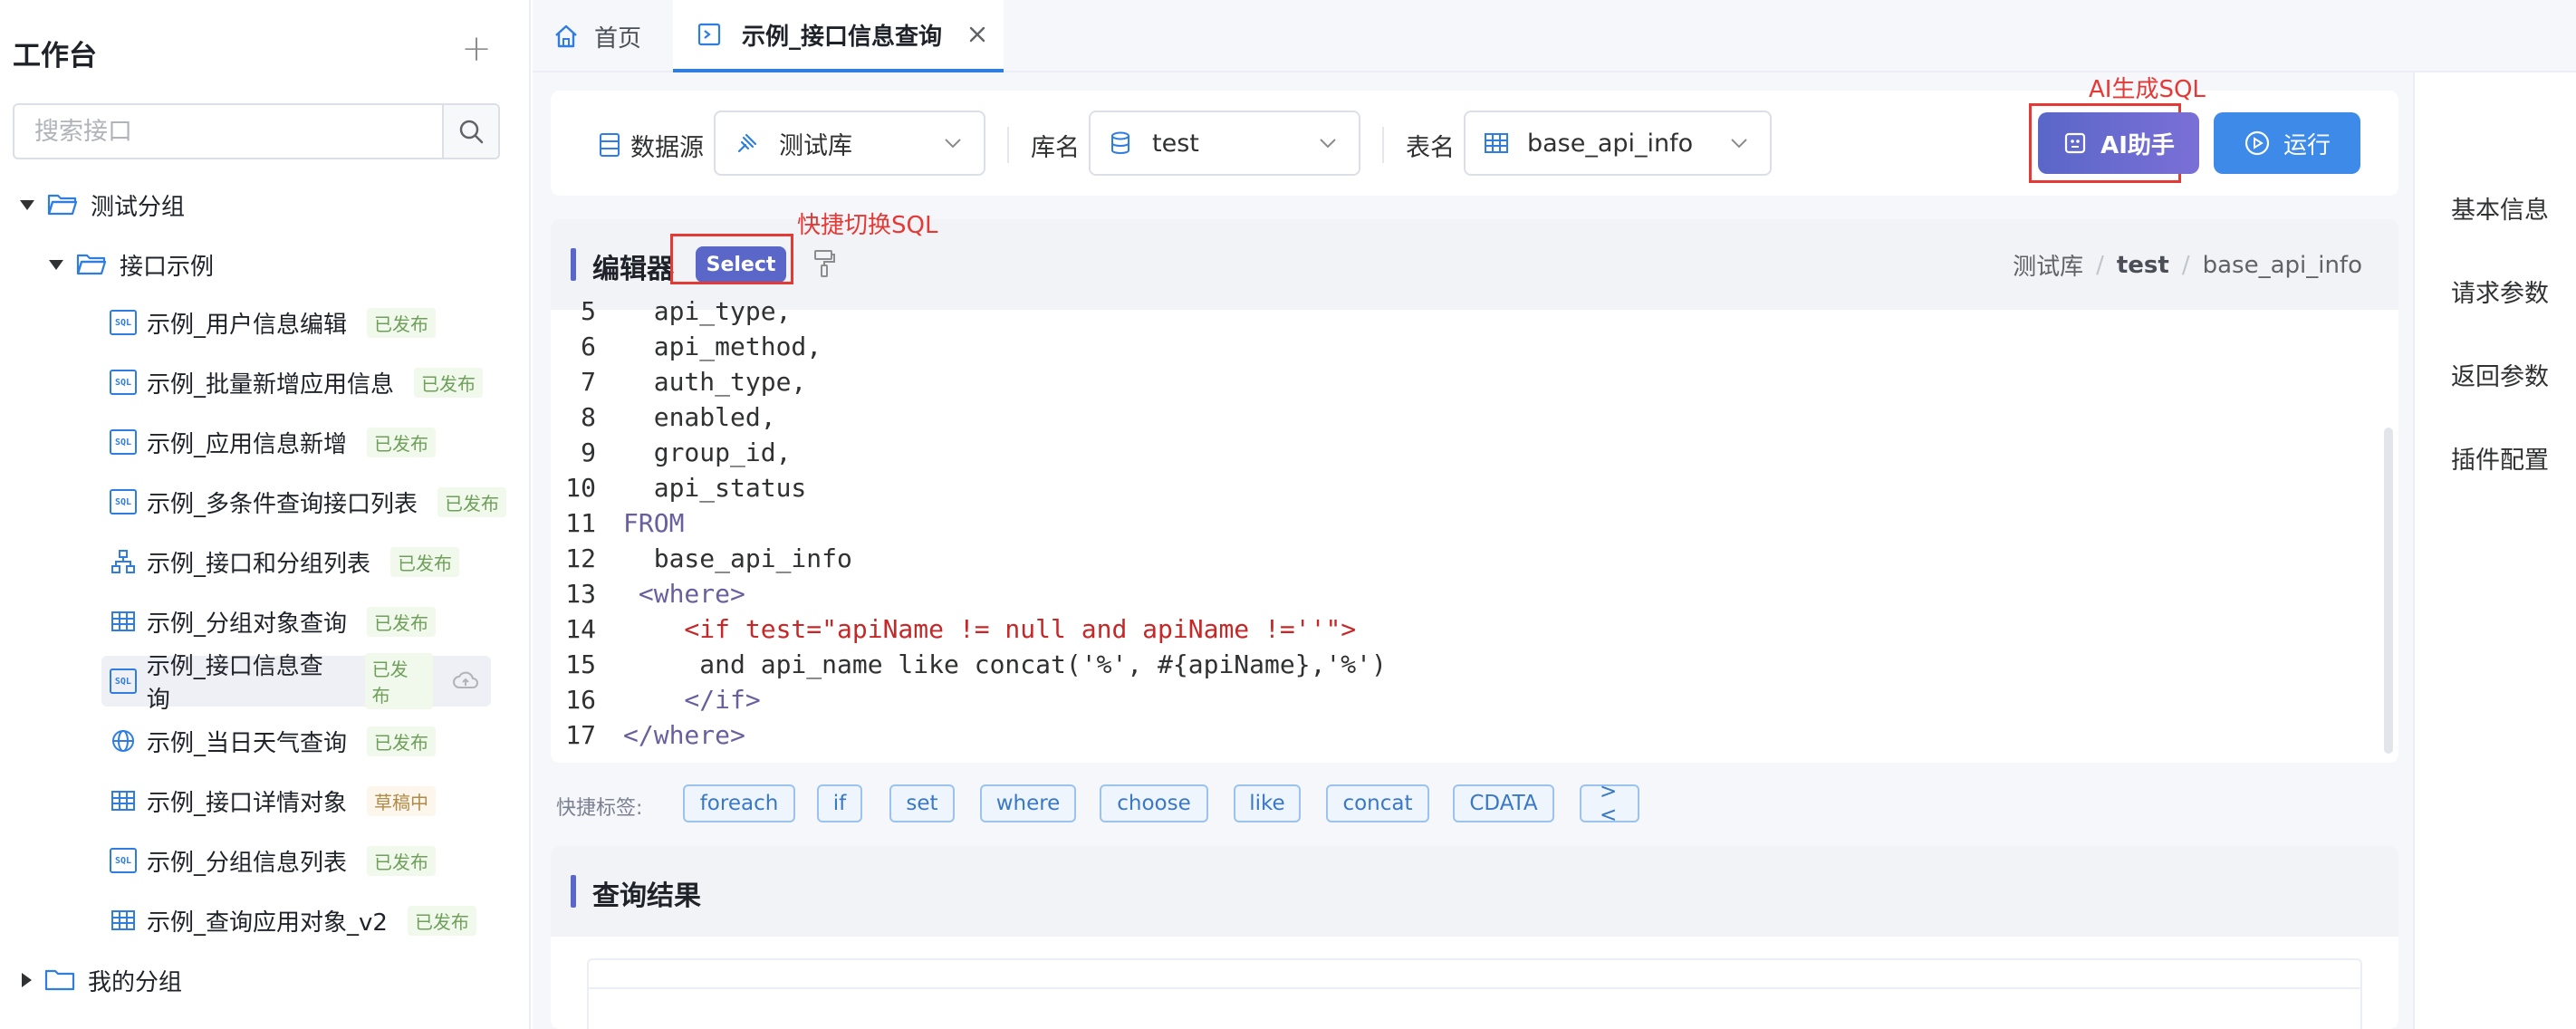 This screenshot has height=1029, width=2576. What do you see at coordinates (667, 147) in the screenshot?
I see `datasource-label-text: 数据源` at bounding box center [667, 147].